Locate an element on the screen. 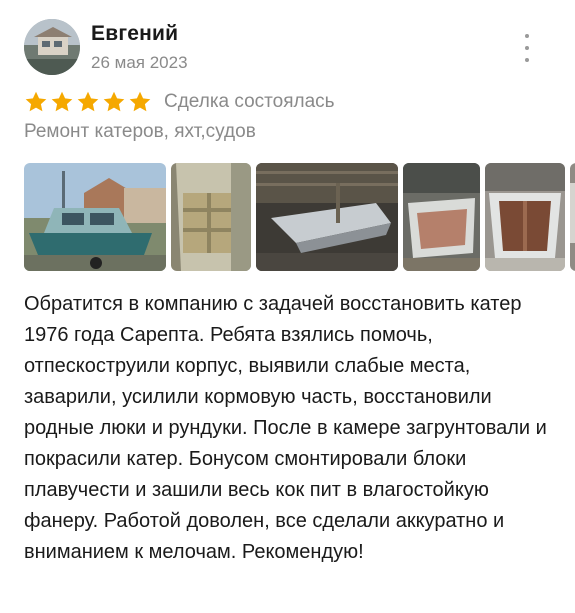 The image size is (575, 613). deal-status: Сделка состоялась is located at coordinates (249, 101).